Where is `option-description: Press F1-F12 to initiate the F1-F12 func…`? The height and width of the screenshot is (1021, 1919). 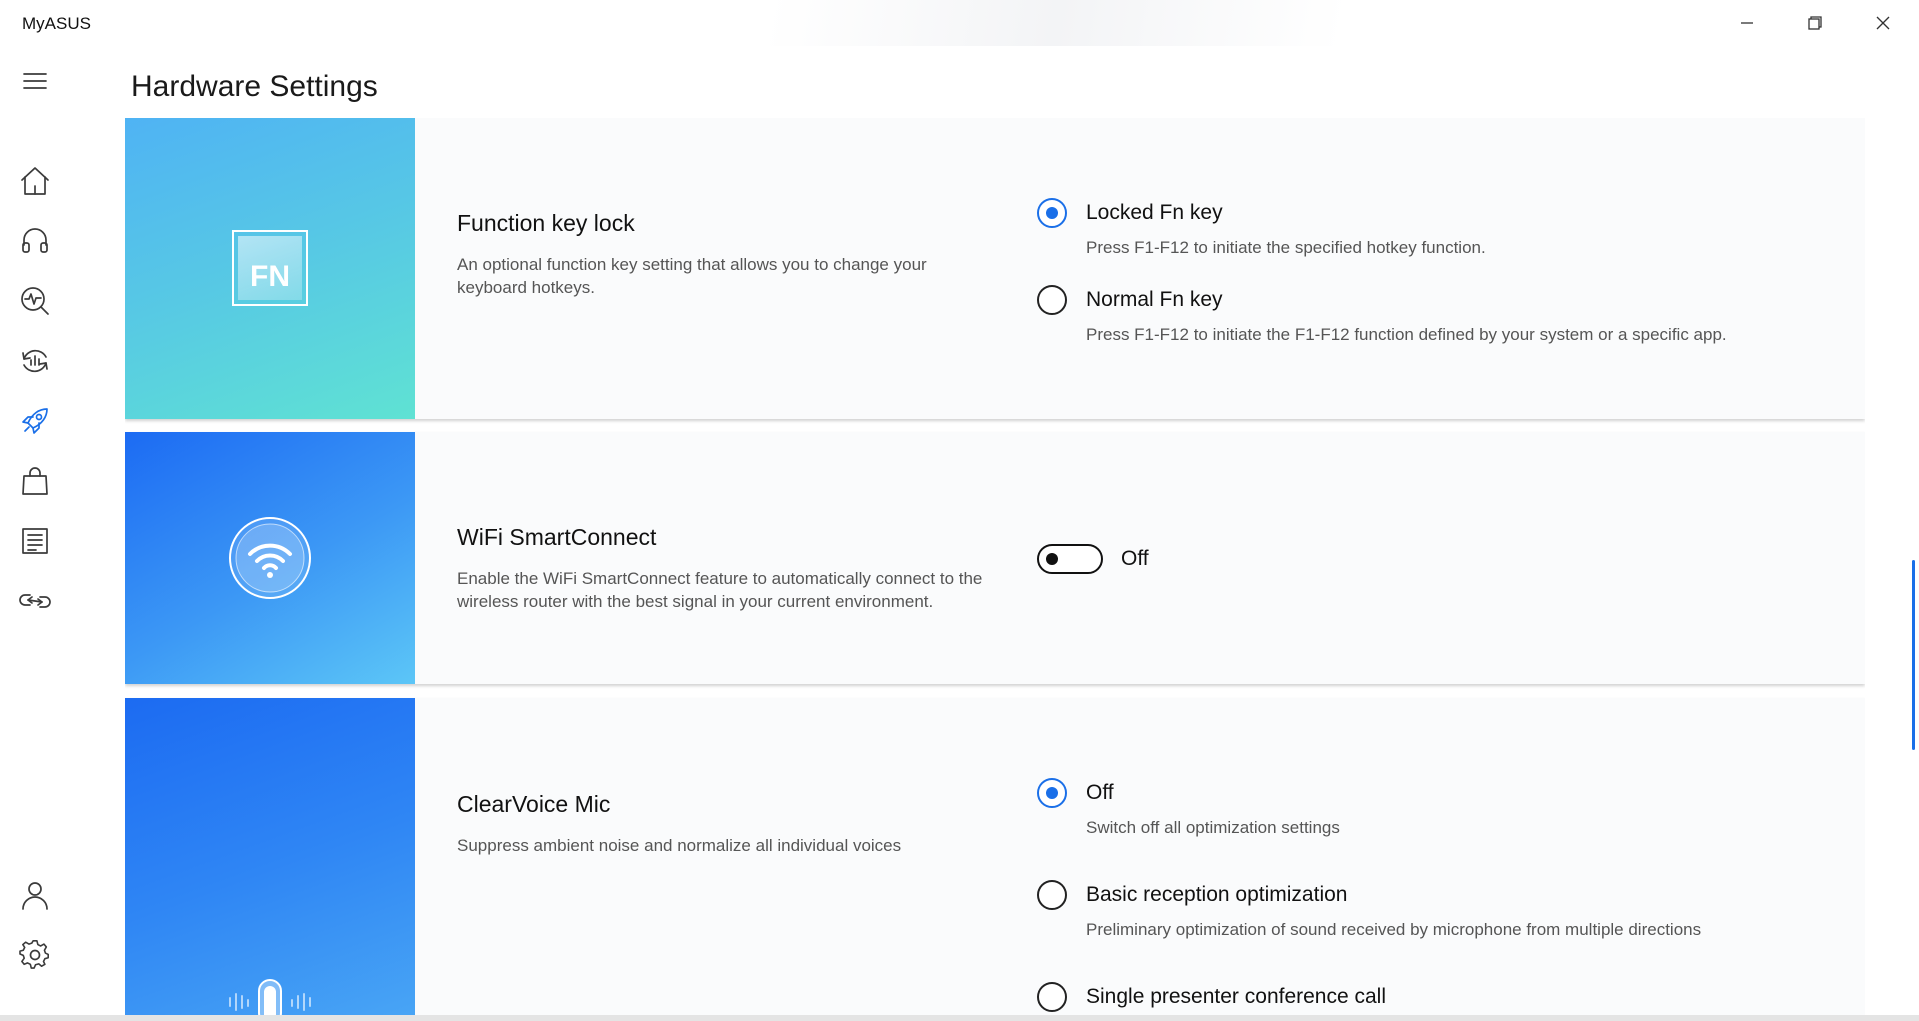 option-description: Press F1-F12 to initiate the F1-F12 func… is located at coordinates (1406, 334).